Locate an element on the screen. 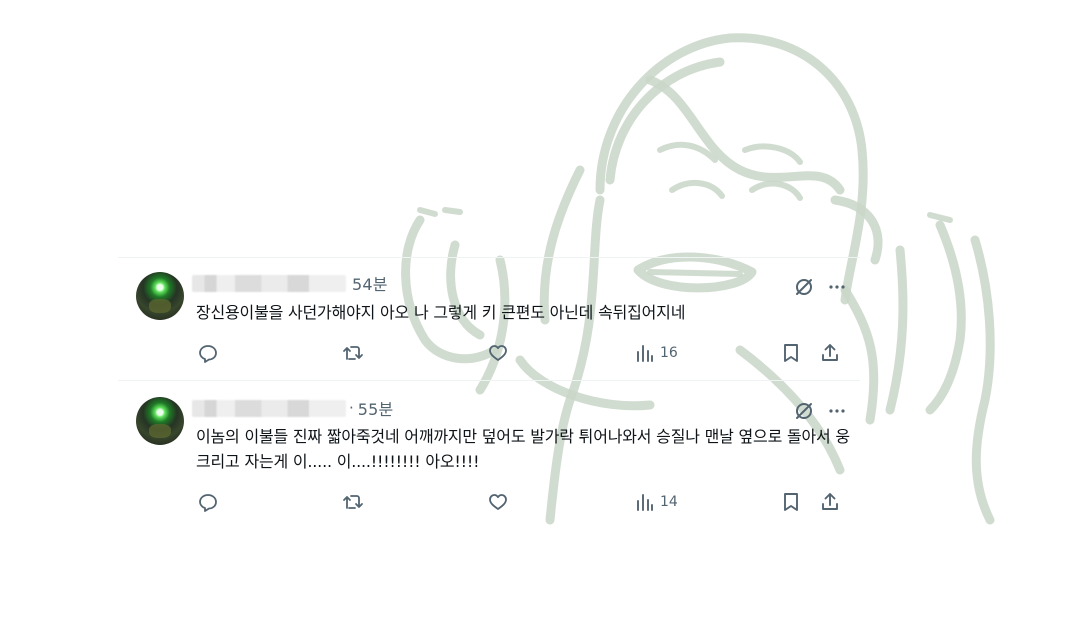 Image resolution: width=1071 pixels, height=642 pixels. views-count: 16 is located at coordinates (669, 353).